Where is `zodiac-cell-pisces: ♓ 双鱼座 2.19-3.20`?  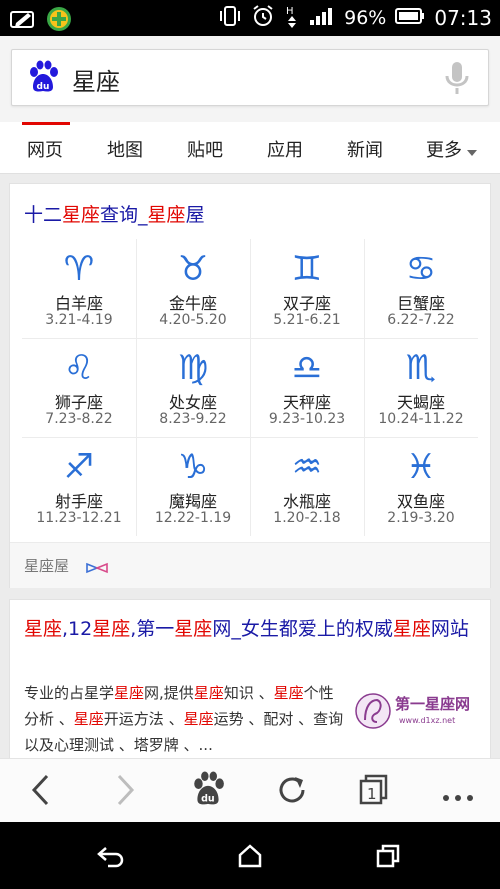
zodiac-cell-pisces: ♓ 双鱼座 2.19-3.20 is located at coordinates (421, 486).